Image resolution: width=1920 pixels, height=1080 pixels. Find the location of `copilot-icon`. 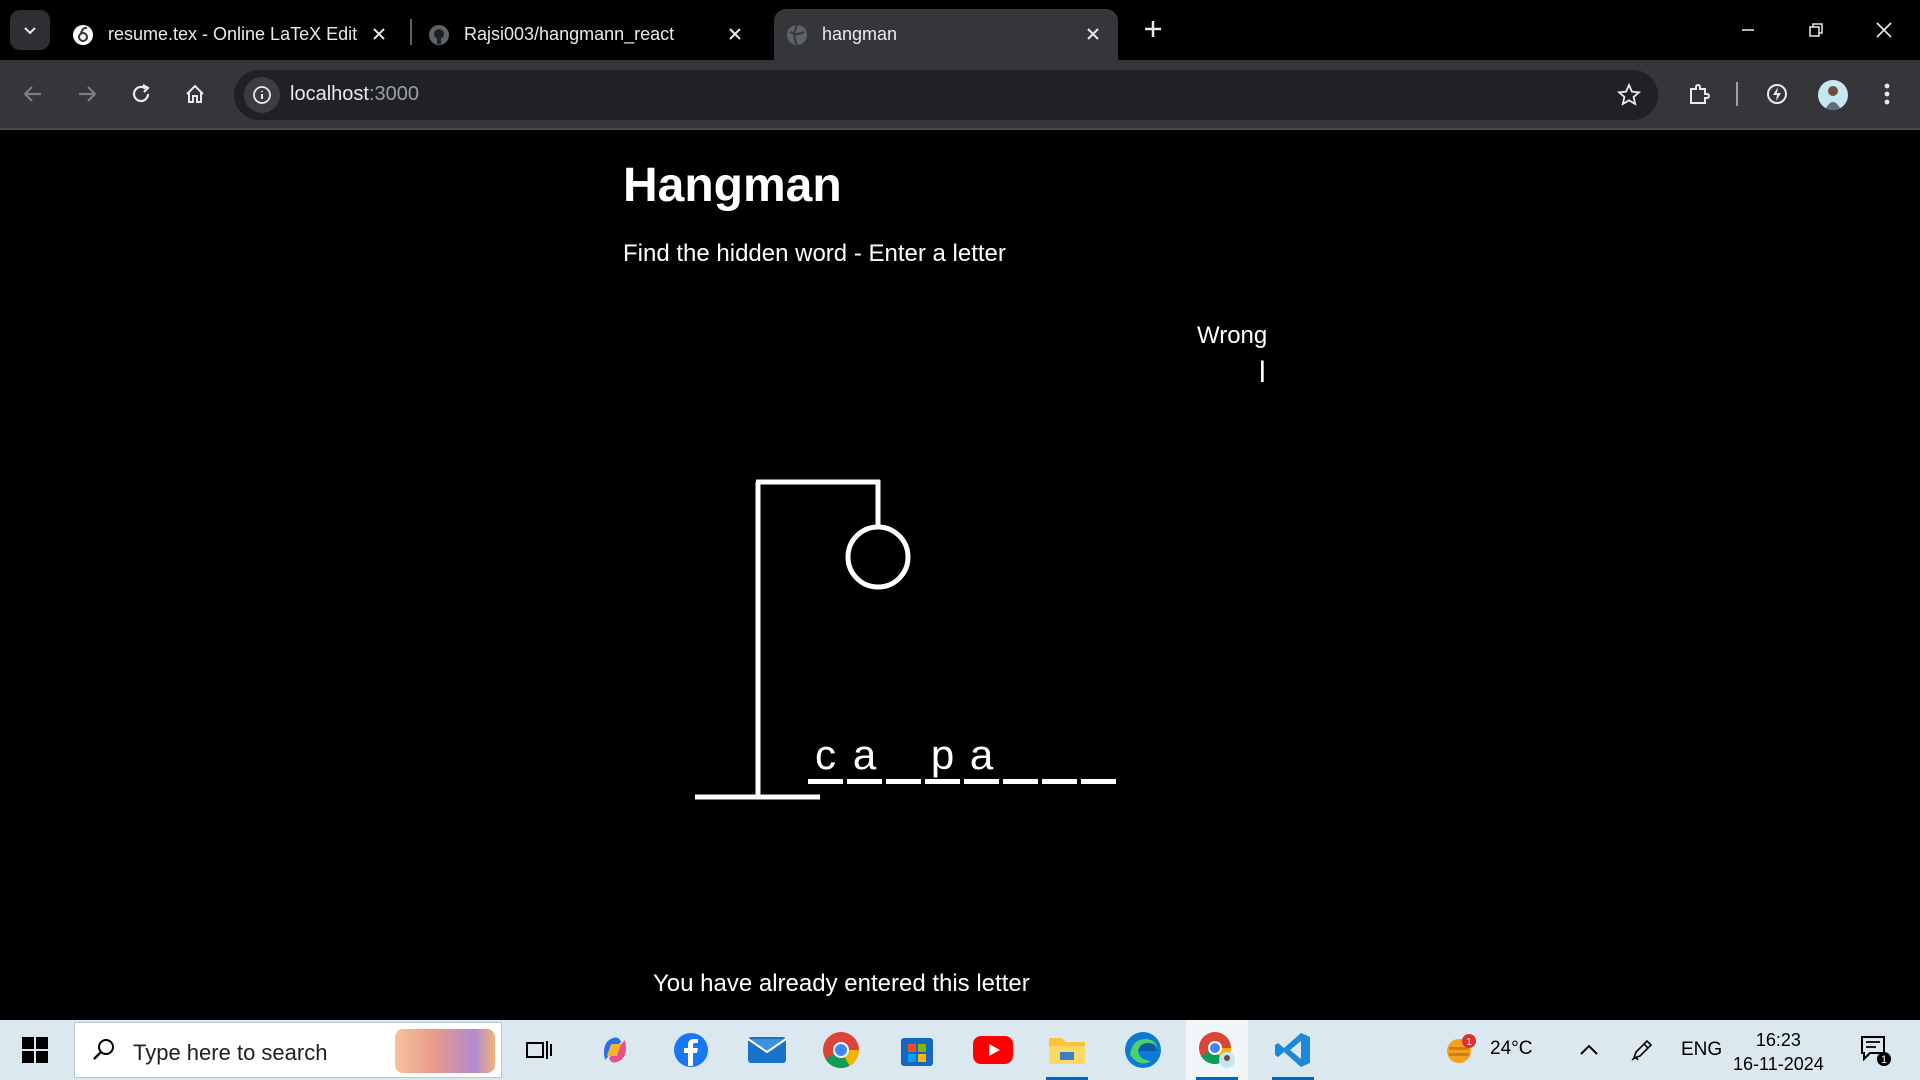

copilot-icon is located at coordinates (615, 1050).